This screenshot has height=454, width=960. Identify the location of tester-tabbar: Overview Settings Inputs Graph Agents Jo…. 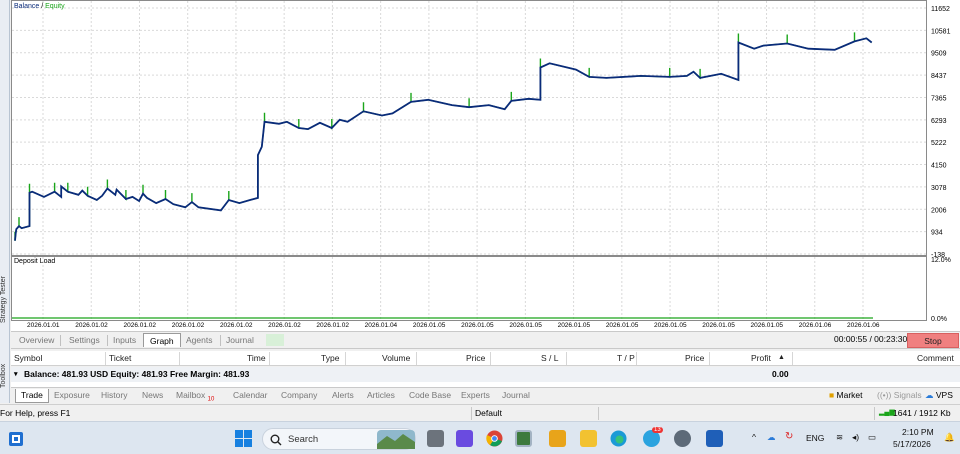
(485, 340).